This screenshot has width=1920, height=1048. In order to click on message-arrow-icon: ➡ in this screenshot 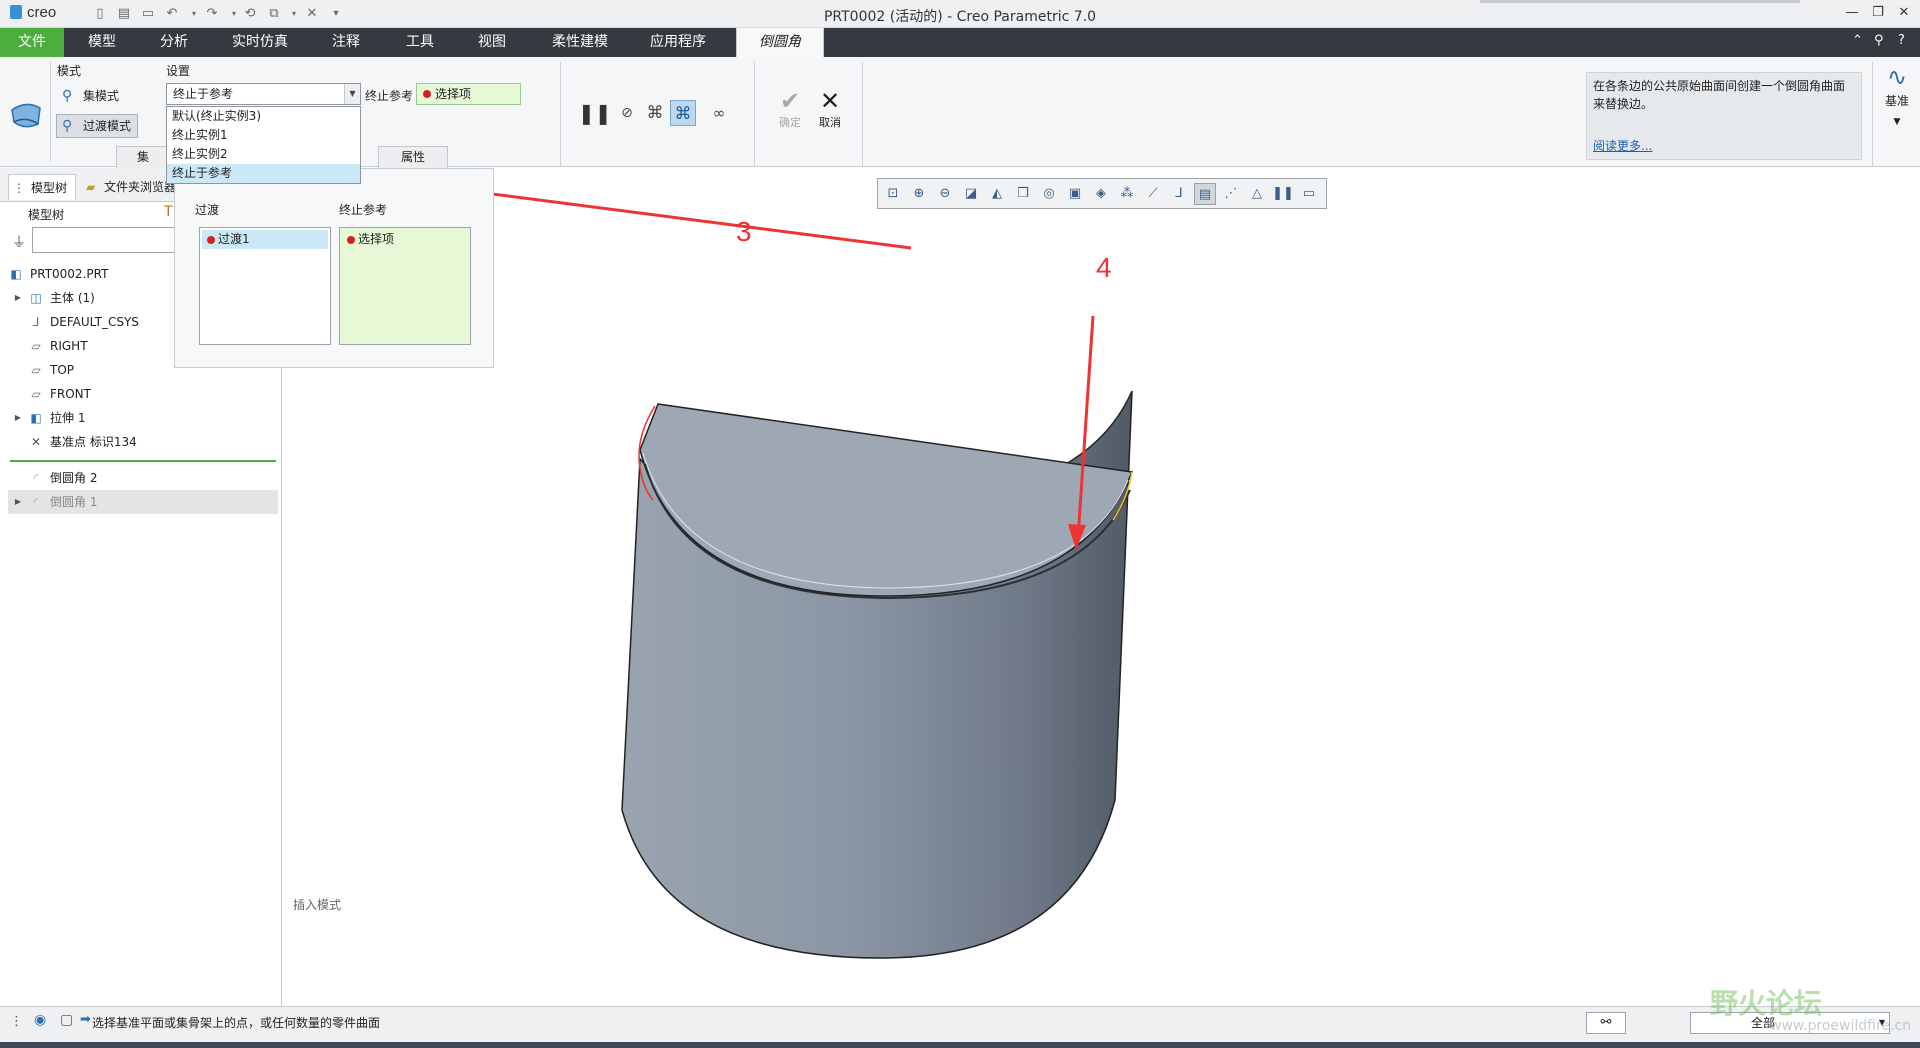, I will do `click(85, 1019)`.